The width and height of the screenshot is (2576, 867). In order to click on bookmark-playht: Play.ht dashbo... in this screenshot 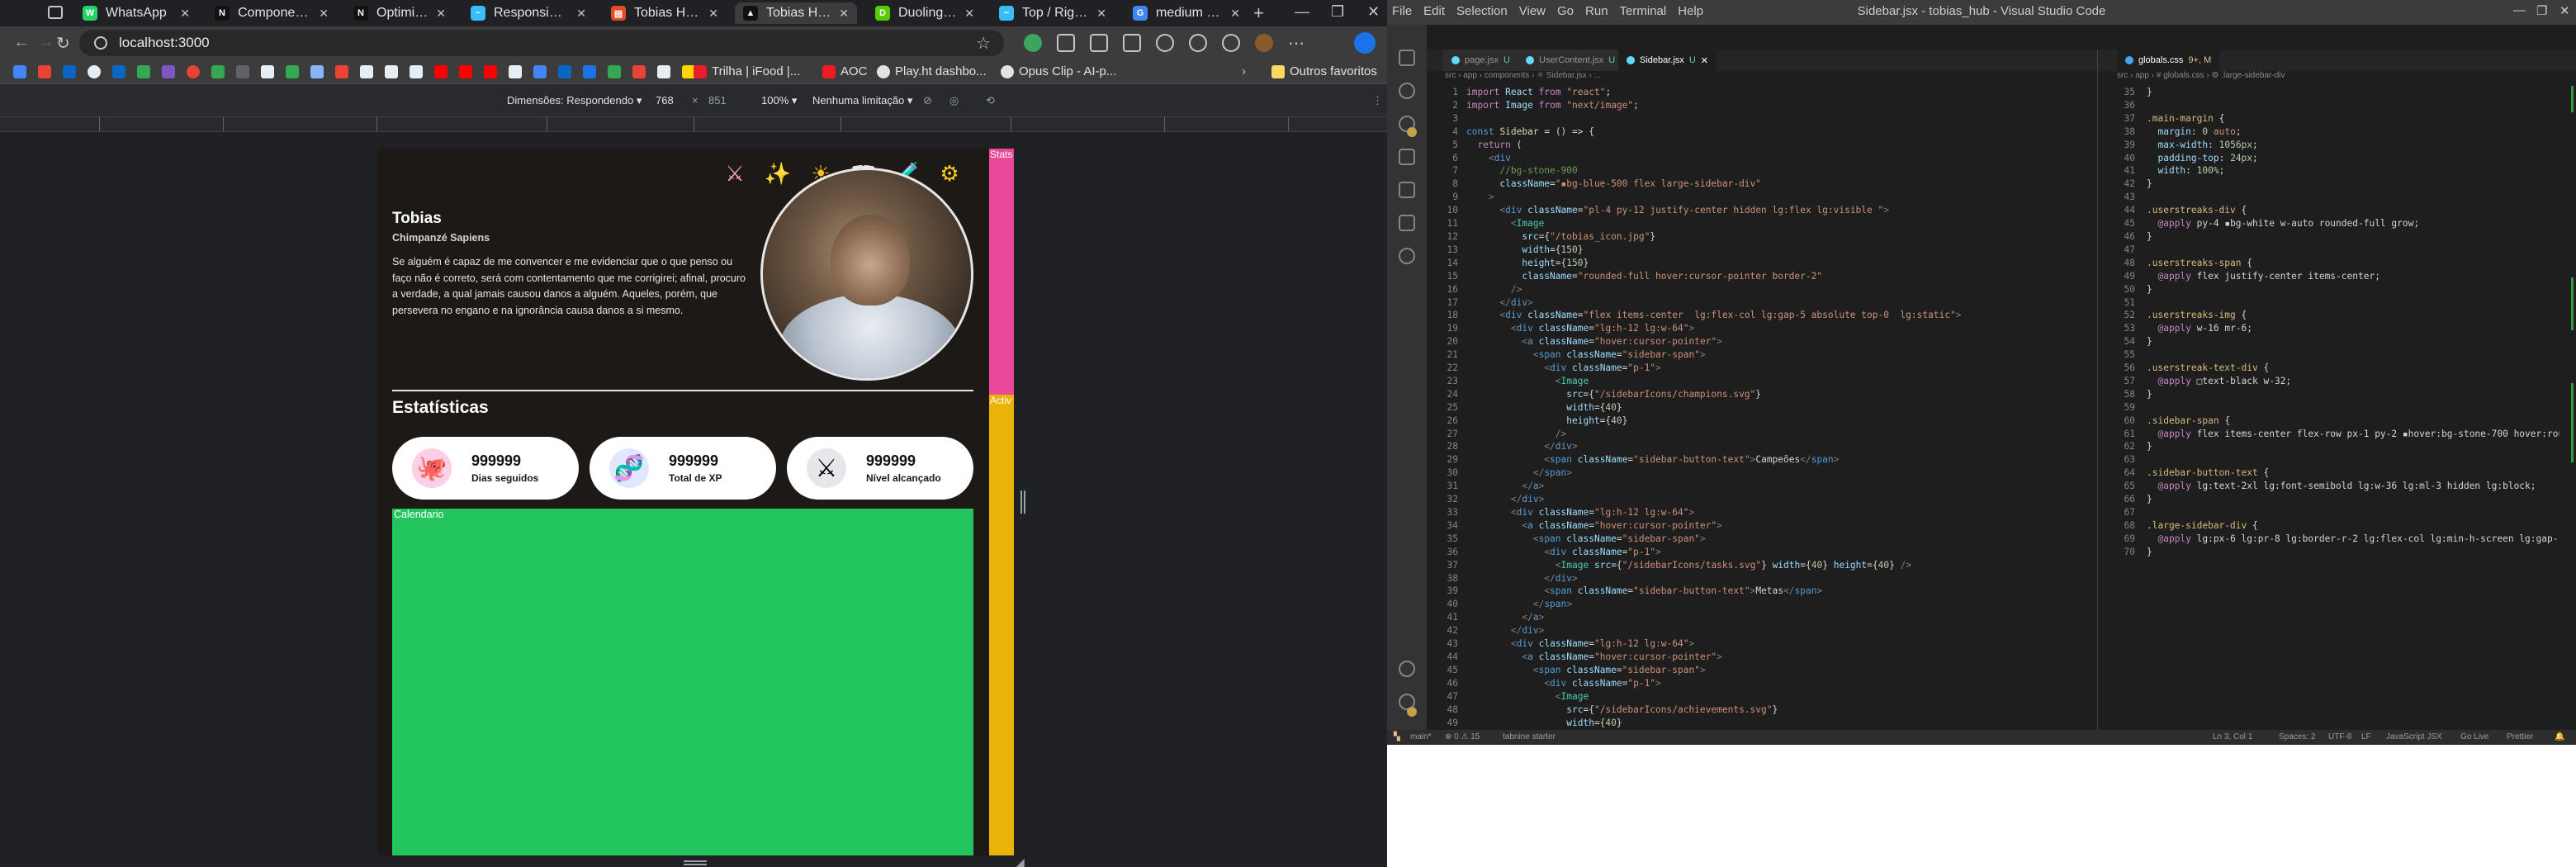, I will do `click(932, 71)`.